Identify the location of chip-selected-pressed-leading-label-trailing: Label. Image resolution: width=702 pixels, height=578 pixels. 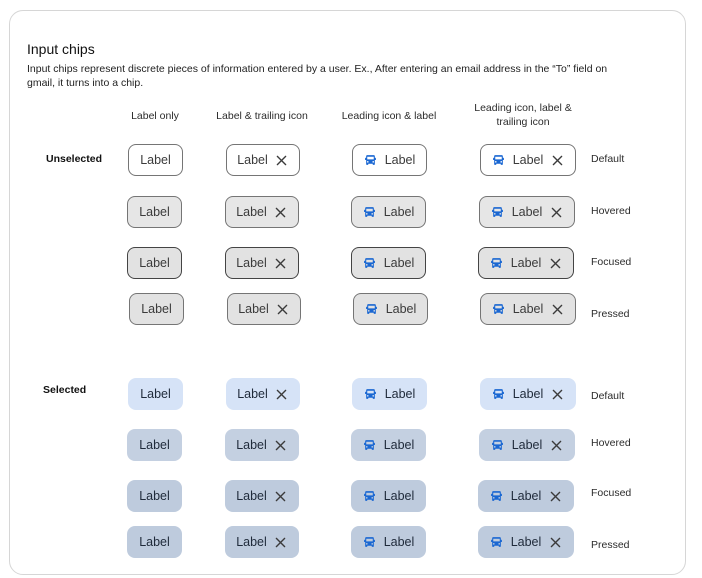
(526, 542).